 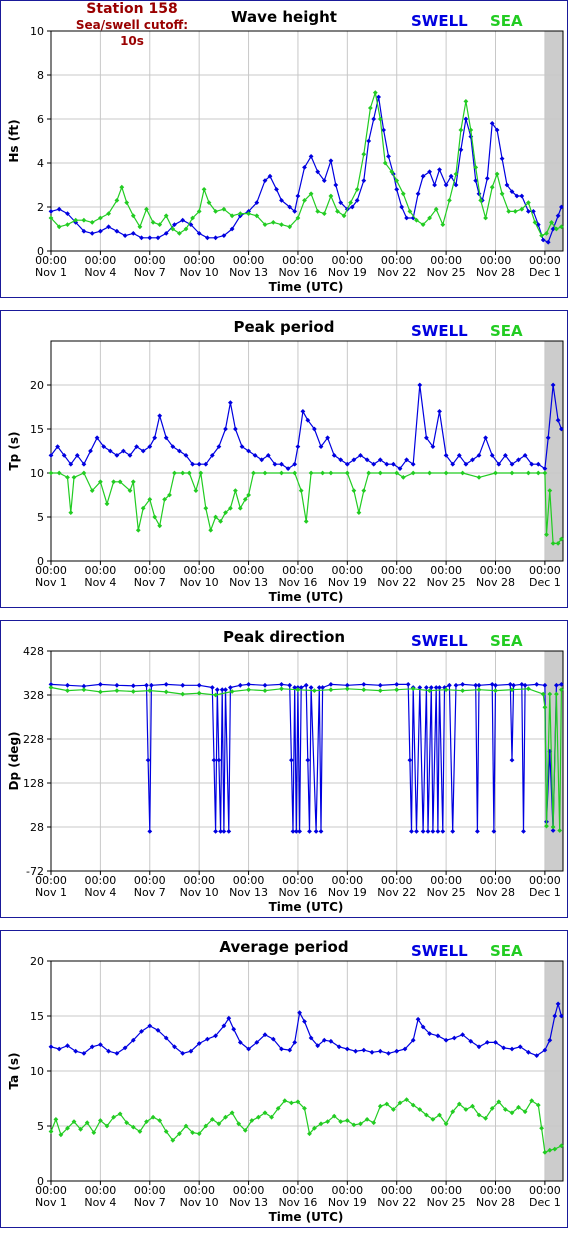 What do you see at coordinates (40, 163) in the screenshot?
I see `y-tick-label: 4` at bounding box center [40, 163].